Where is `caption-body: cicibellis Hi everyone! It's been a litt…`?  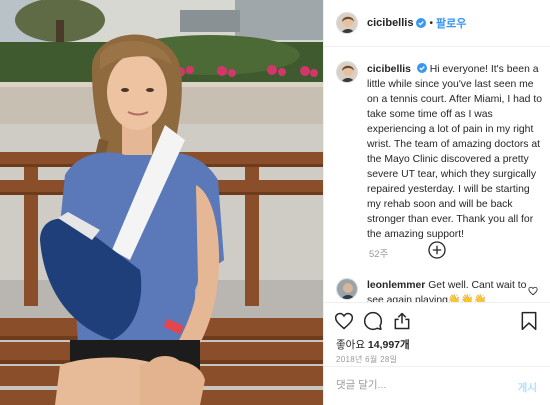
caption-body: cicibellis Hi everyone! It's been a litt… is located at coordinates (455, 152).